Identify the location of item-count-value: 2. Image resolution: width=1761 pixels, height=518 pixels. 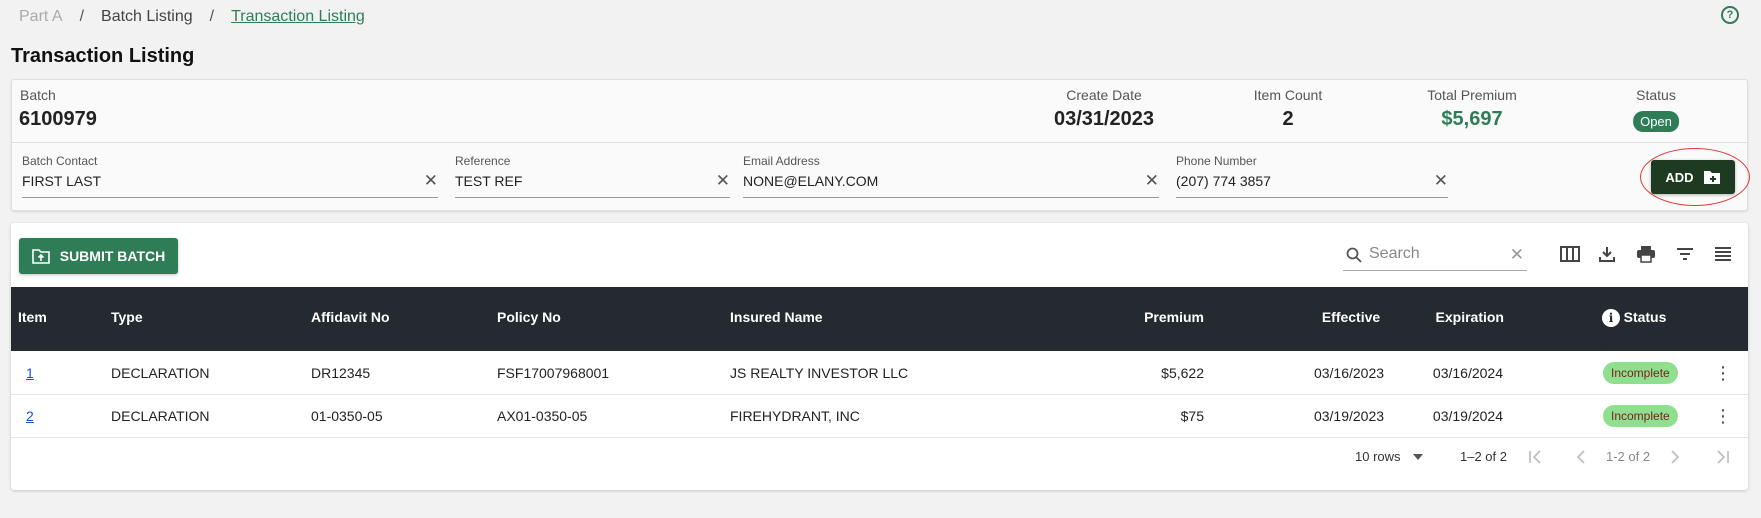
(1288, 119).